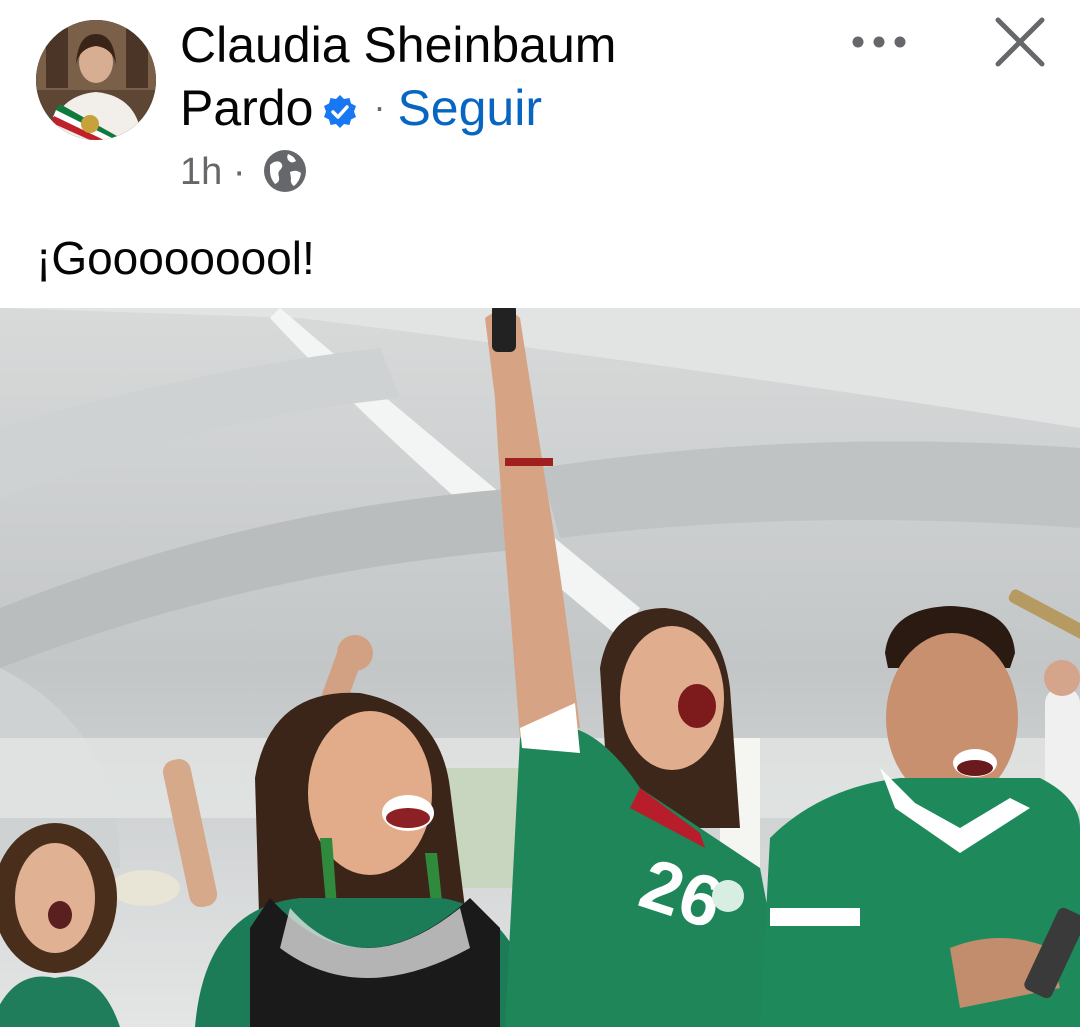 The height and width of the screenshot is (1027, 1080). I want to click on post-time: 1h, so click(201, 172).